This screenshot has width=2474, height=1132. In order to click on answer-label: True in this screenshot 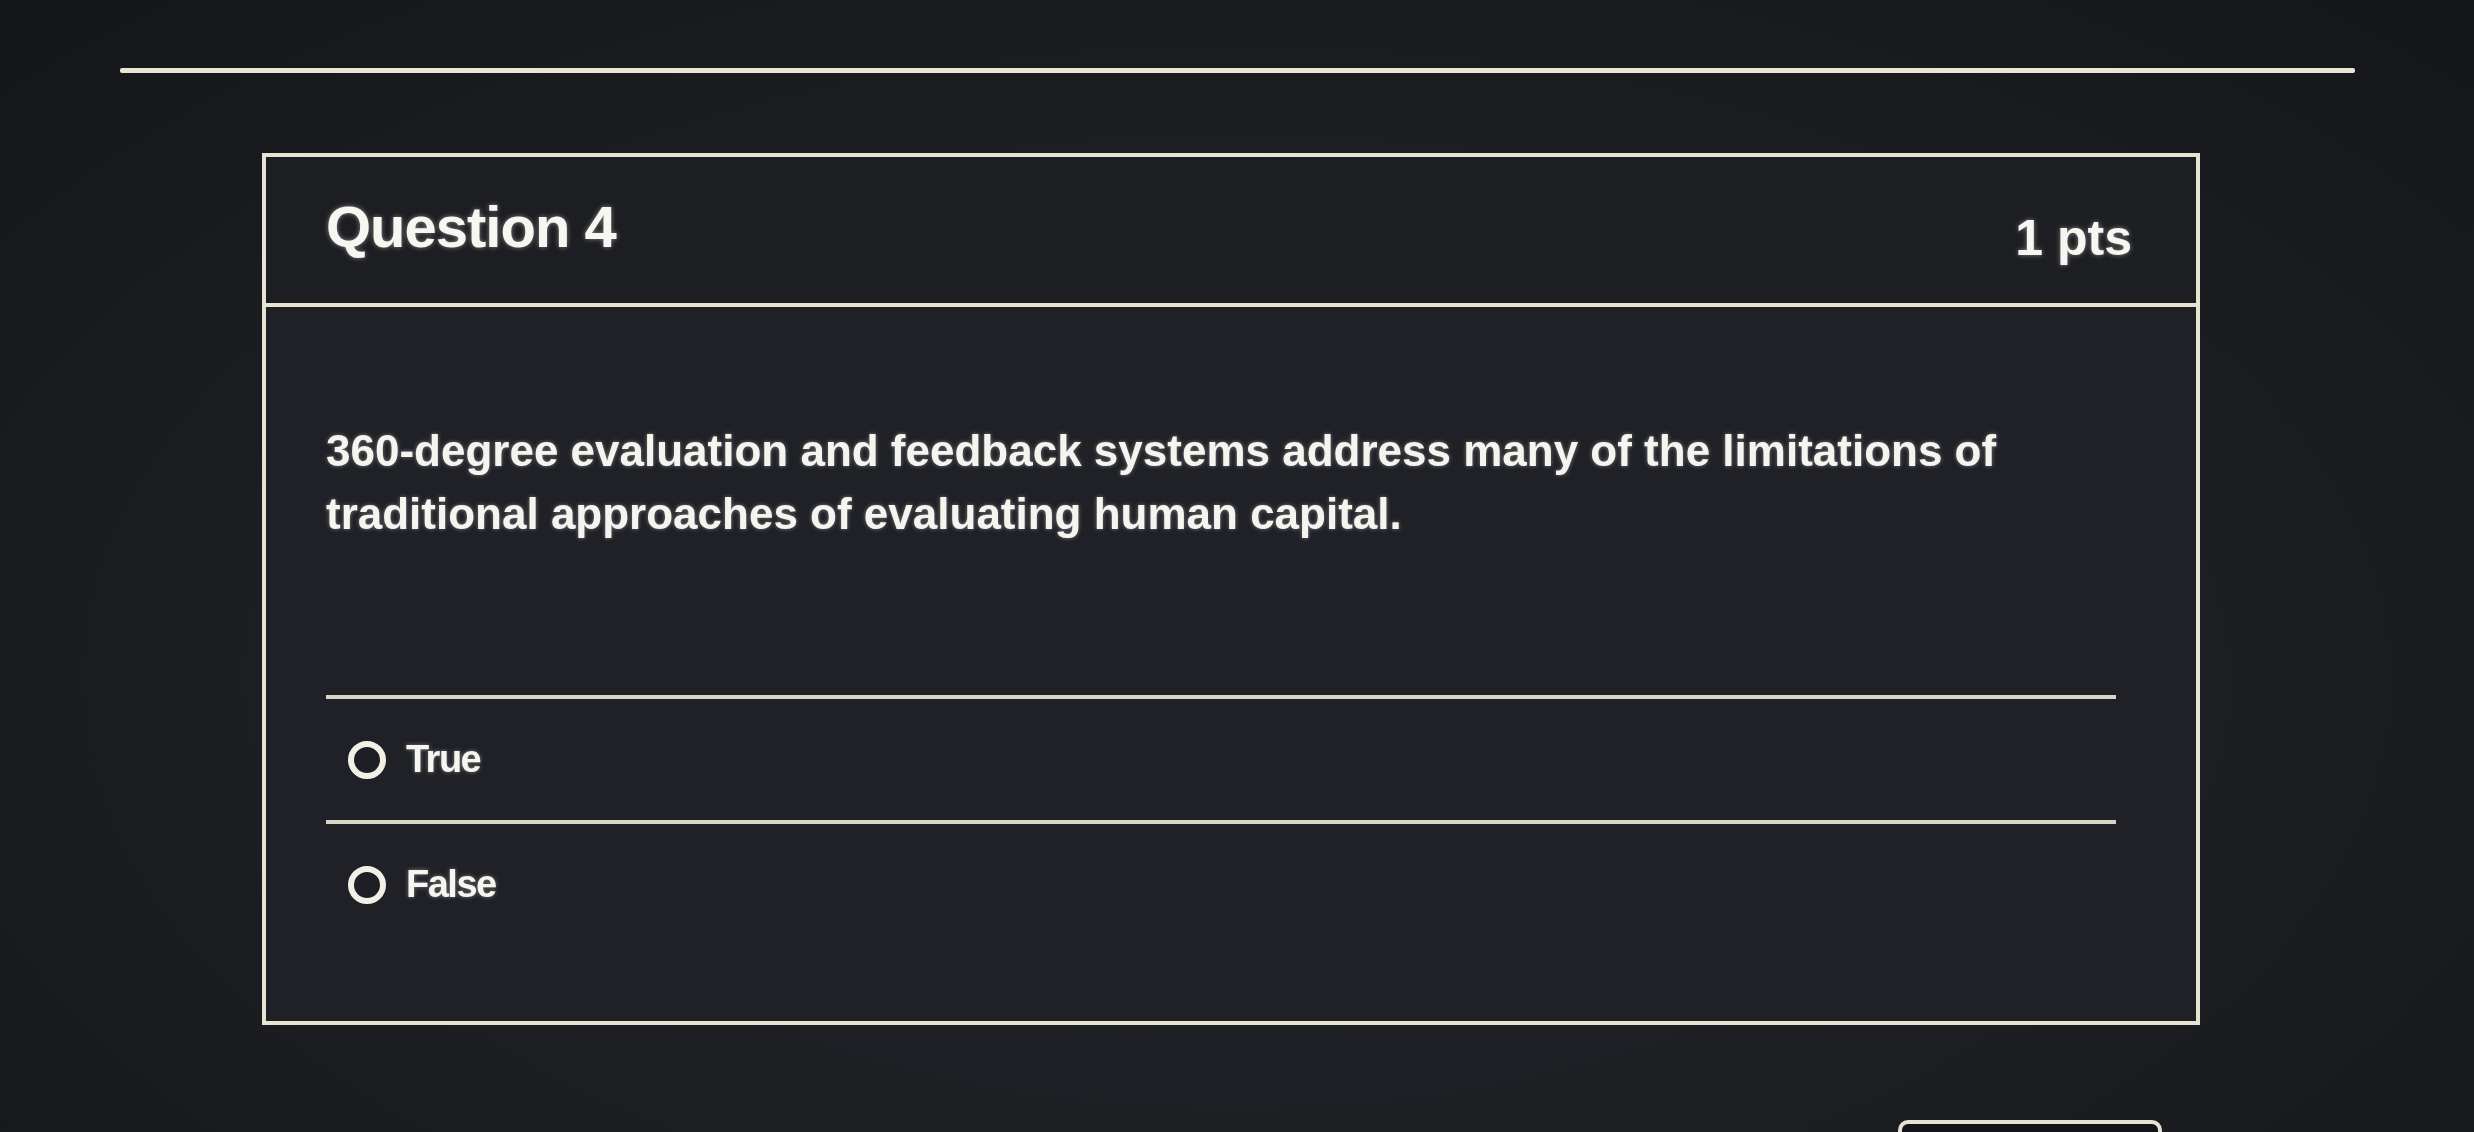, I will do `click(443, 759)`.